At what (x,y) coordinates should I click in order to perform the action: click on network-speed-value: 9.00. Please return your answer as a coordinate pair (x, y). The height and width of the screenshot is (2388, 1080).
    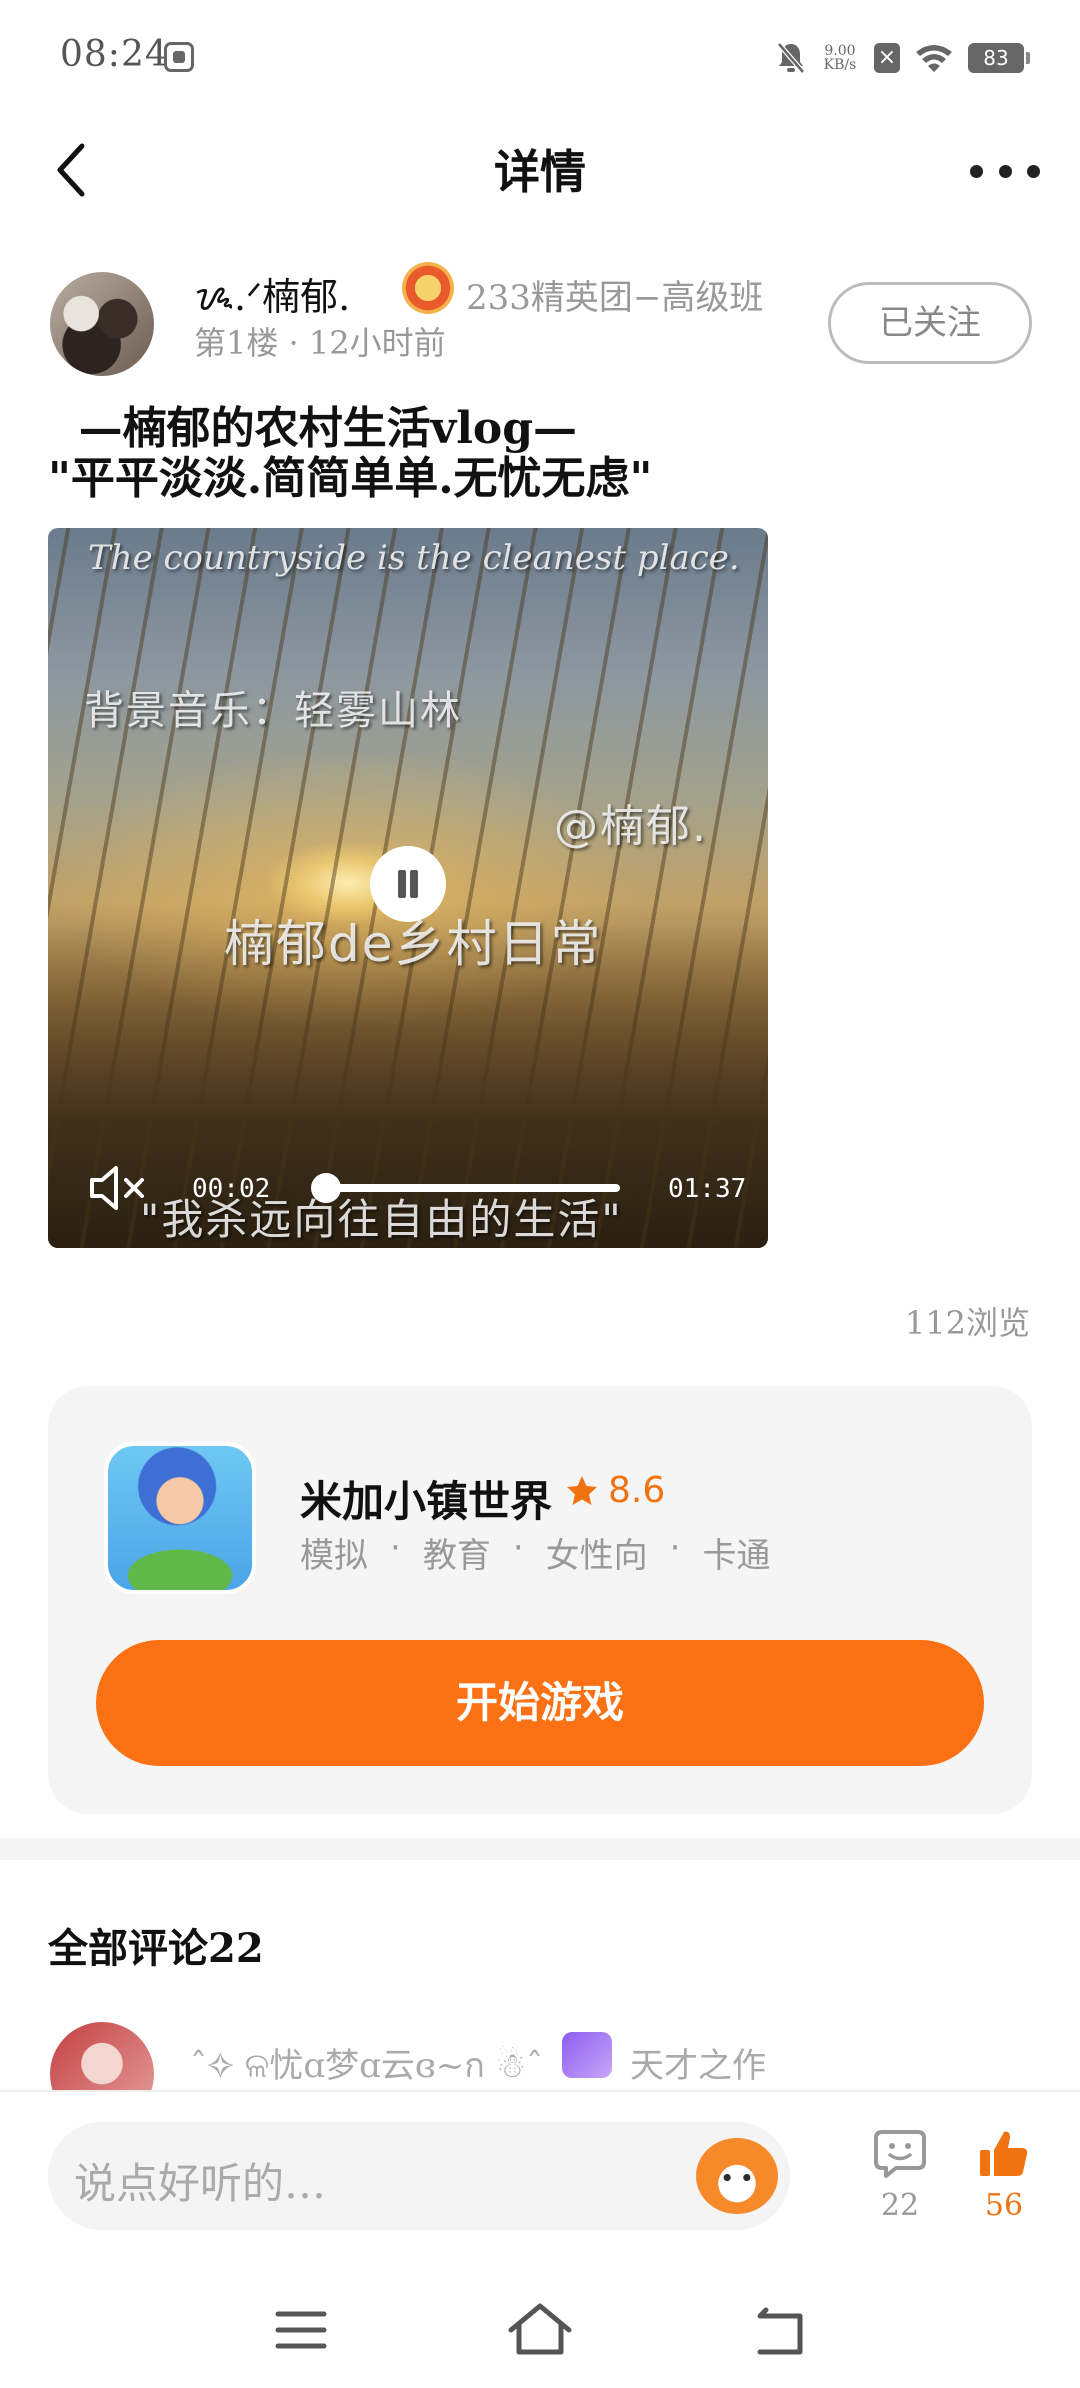
    Looking at the image, I should click on (840, 51).